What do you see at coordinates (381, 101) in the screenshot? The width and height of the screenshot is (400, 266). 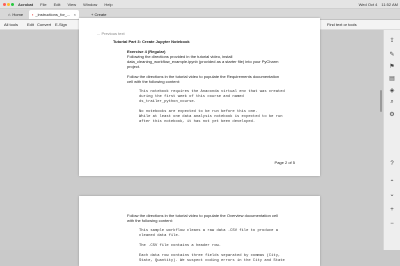 I see `scroll-thumb` at bounding box center [381, 101].